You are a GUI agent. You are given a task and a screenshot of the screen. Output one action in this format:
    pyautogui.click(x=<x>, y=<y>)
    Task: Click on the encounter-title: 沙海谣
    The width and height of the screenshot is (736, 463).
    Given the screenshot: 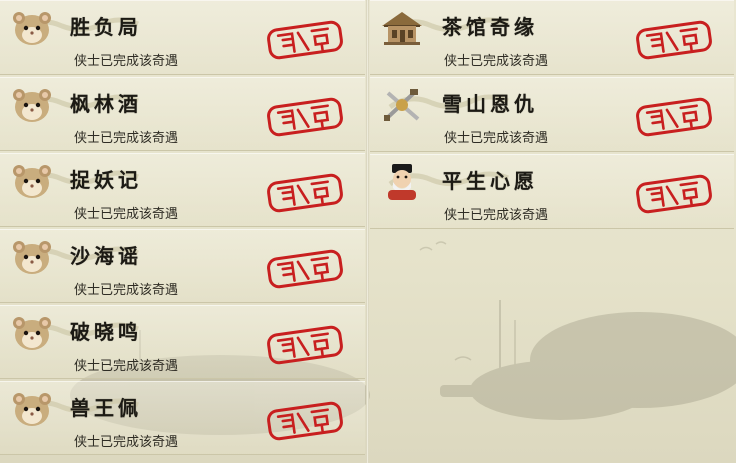 What is the action you would take?
    pyautogui.click(x=106, y=256)
    